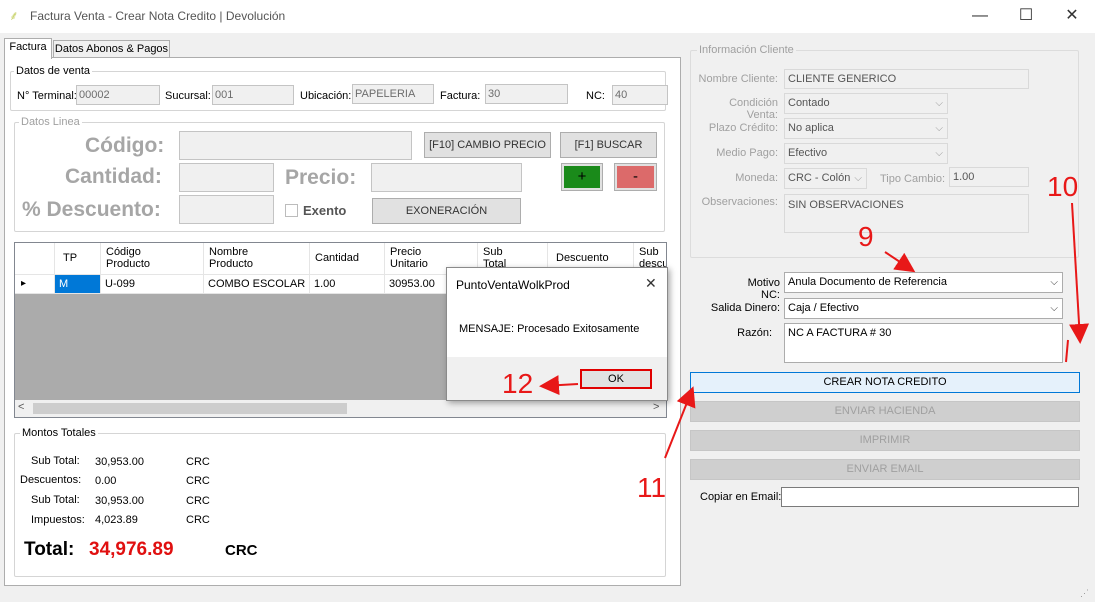 The height and width of the screenshot is (602, 1095). I want to click on annotation-12: 12, so click(518, 383).